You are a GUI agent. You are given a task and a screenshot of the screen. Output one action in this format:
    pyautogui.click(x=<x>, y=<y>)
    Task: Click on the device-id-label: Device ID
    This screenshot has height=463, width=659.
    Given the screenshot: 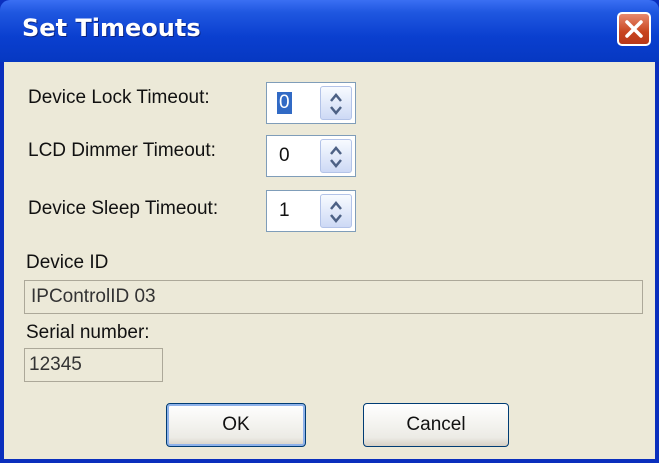 What is the action you would take?
    pyautogui.click(x=67, y=262)
    